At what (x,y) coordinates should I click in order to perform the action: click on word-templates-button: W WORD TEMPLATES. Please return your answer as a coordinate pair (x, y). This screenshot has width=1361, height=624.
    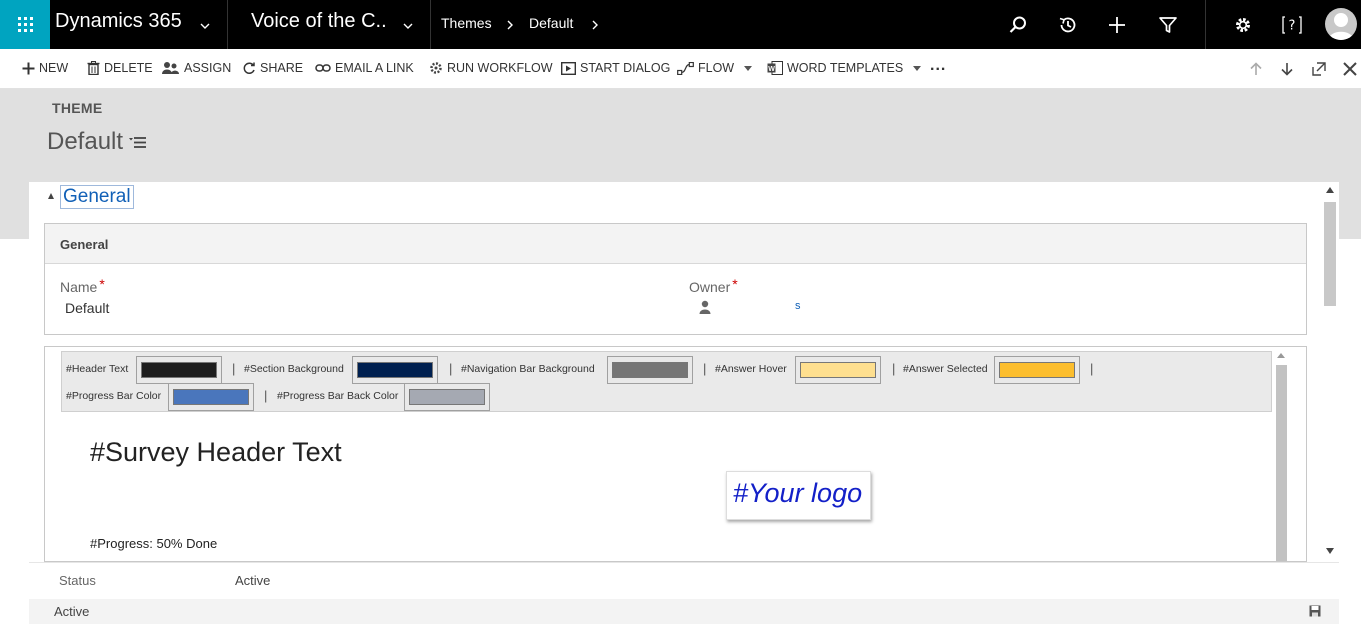
    Looking at the image, I should click on (844, 68).